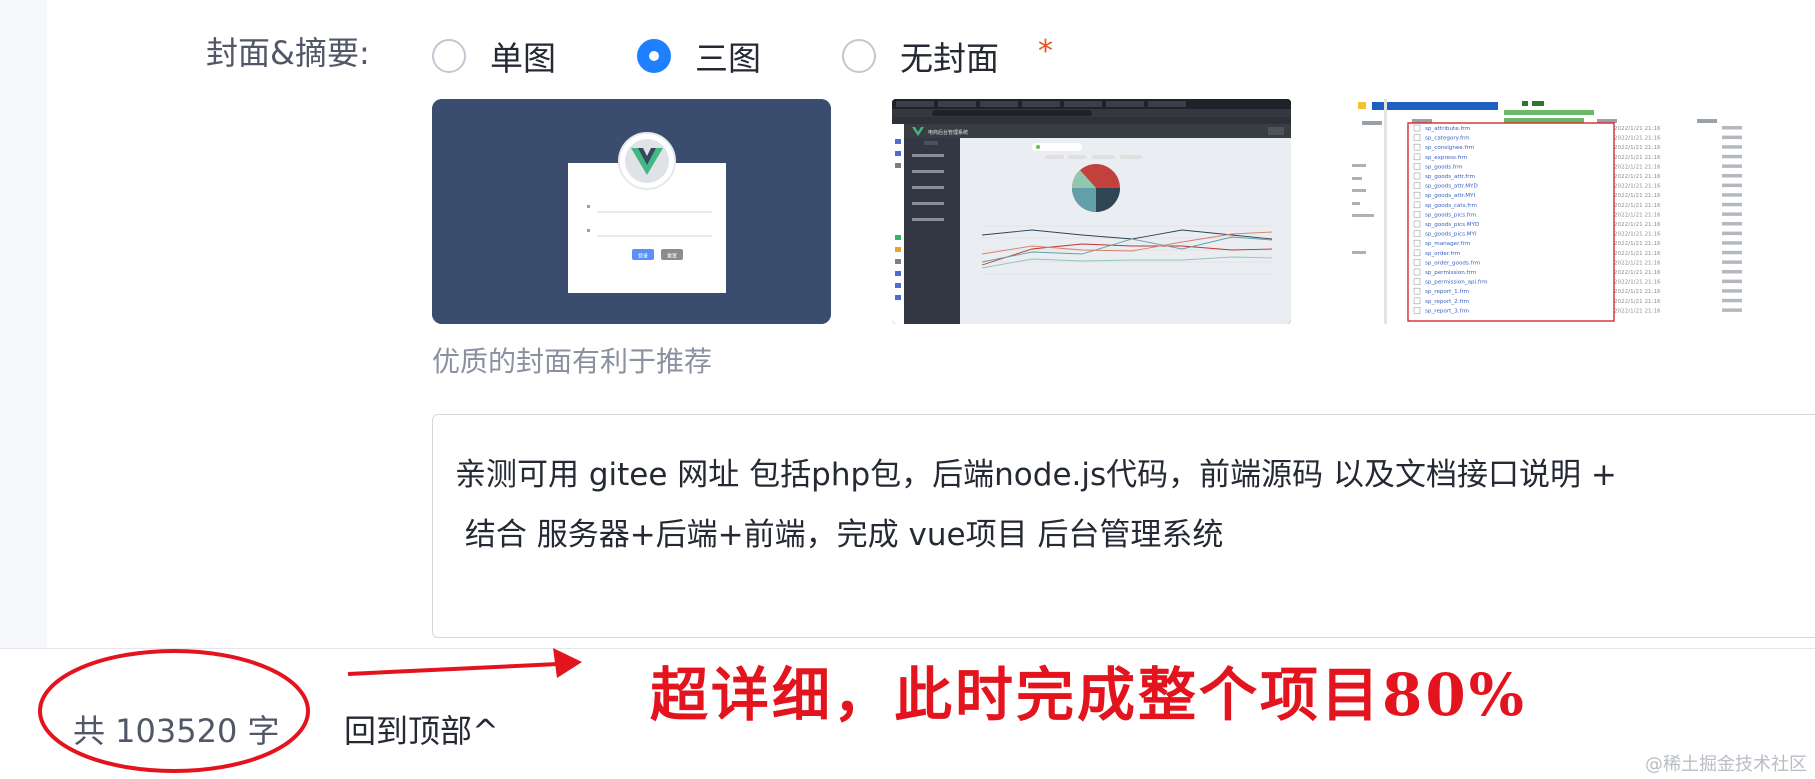 This screenshot has width=1815, height=779. Describe the element at coordinates (1450, 273) in the screenshot. I see `file-name: sp_permission.frm` at that location.